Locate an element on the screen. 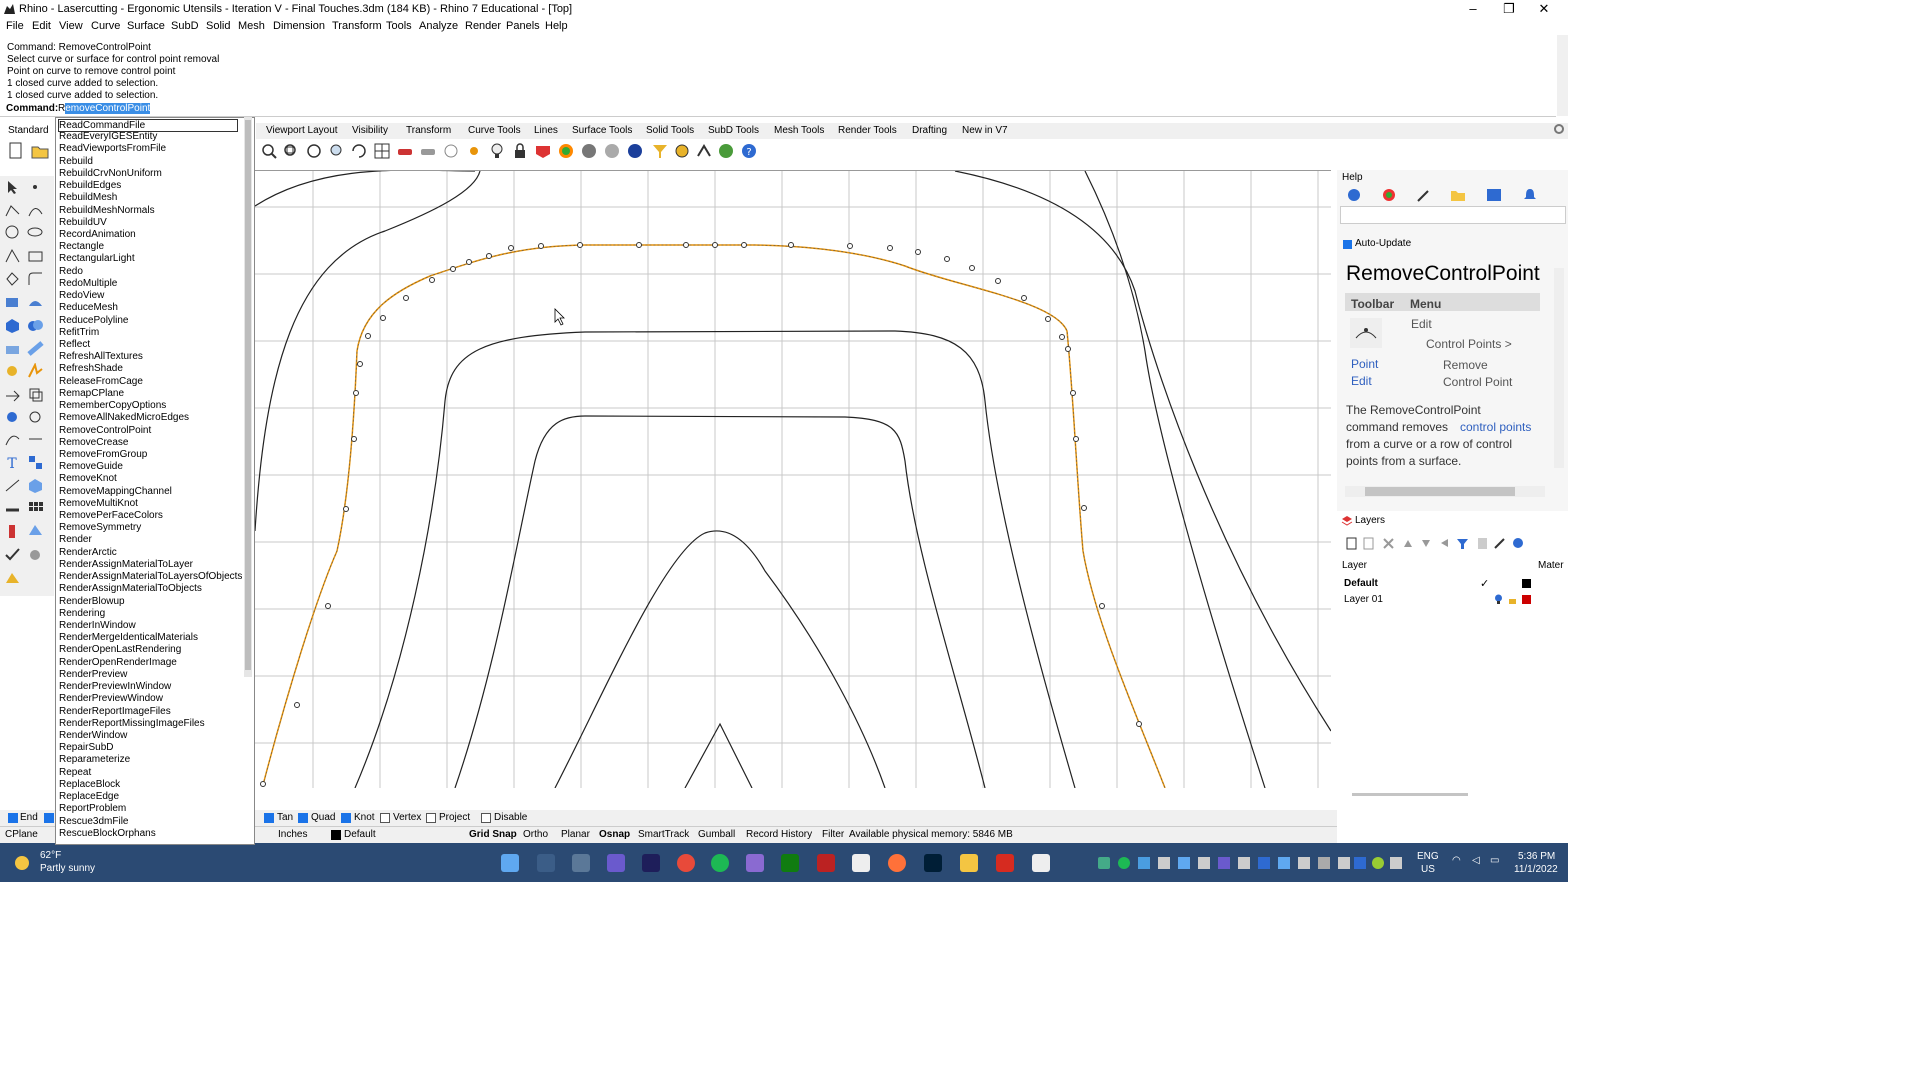  move-parent-icon is located at coordinates (1444, 543).